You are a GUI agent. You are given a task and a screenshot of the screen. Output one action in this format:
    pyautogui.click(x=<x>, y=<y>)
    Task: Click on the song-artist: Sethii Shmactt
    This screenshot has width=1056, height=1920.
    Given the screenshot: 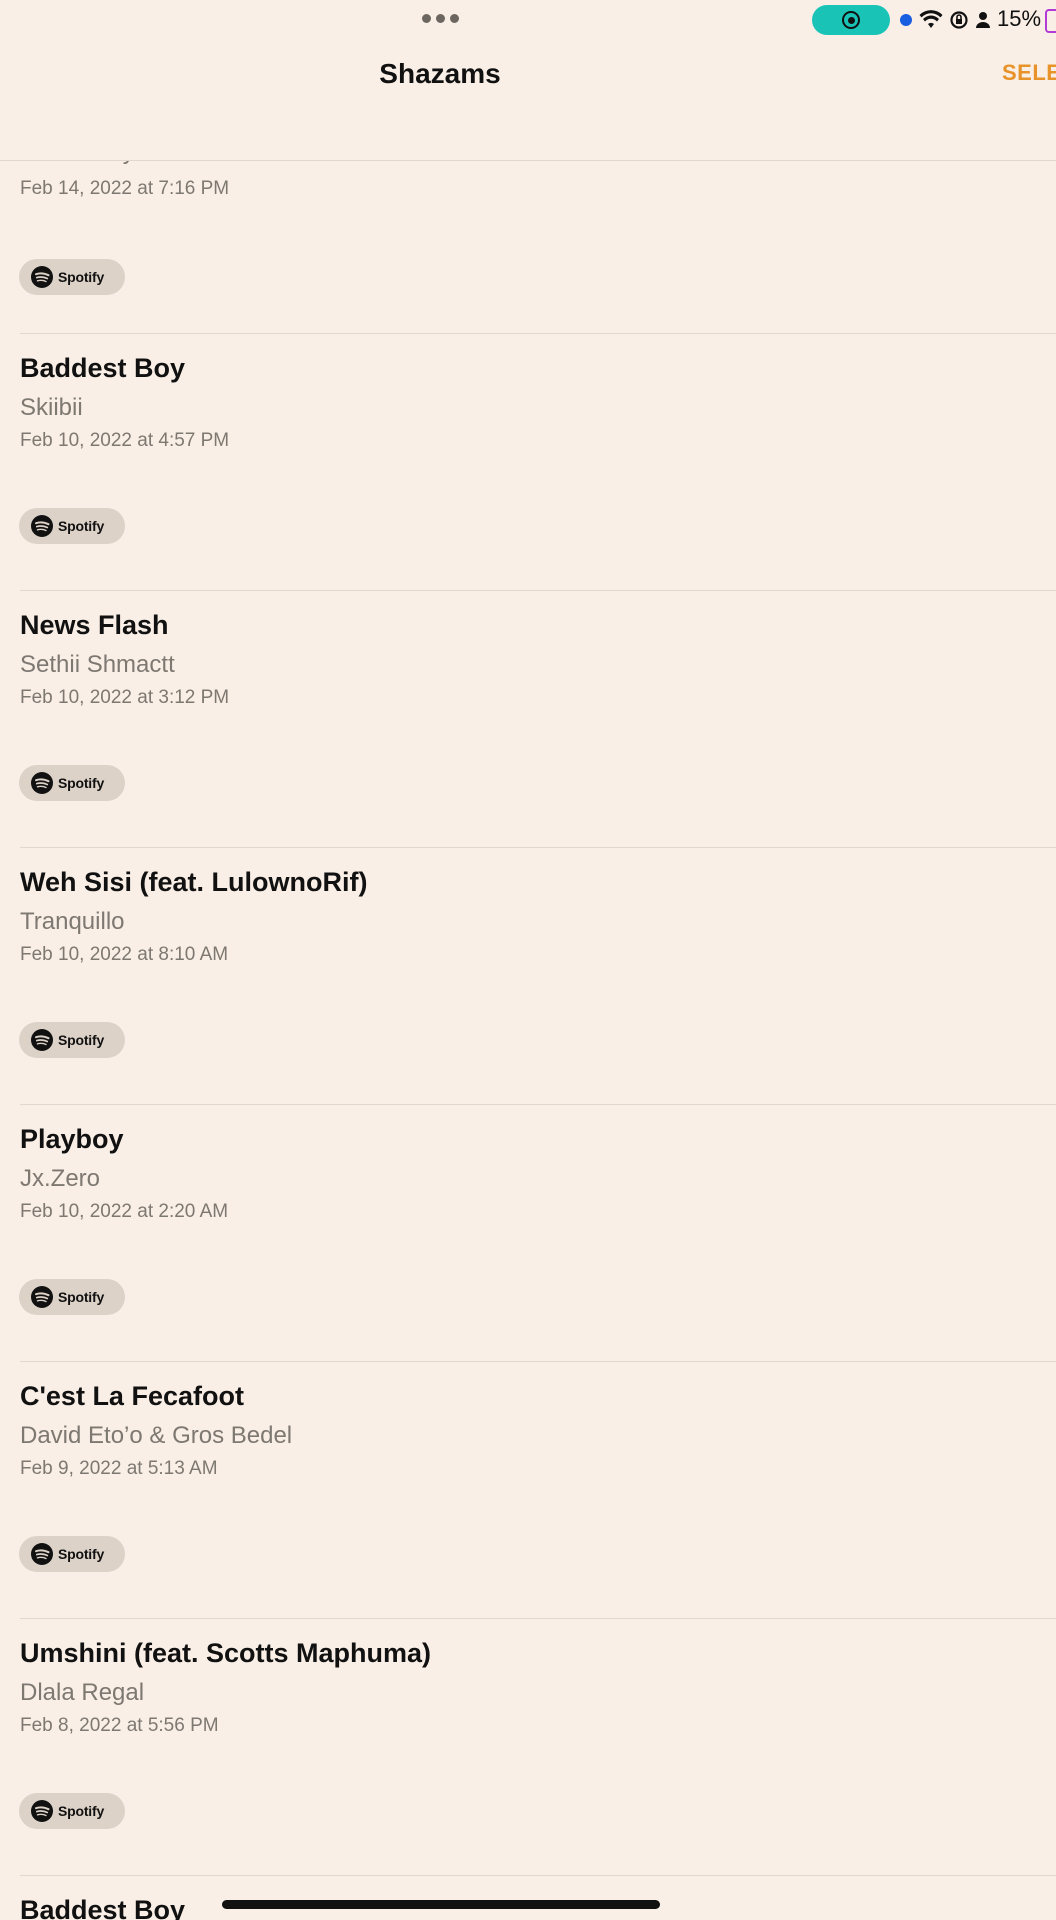 What is the action you would take?
    pyautogui.click(x=97, y=664)
    